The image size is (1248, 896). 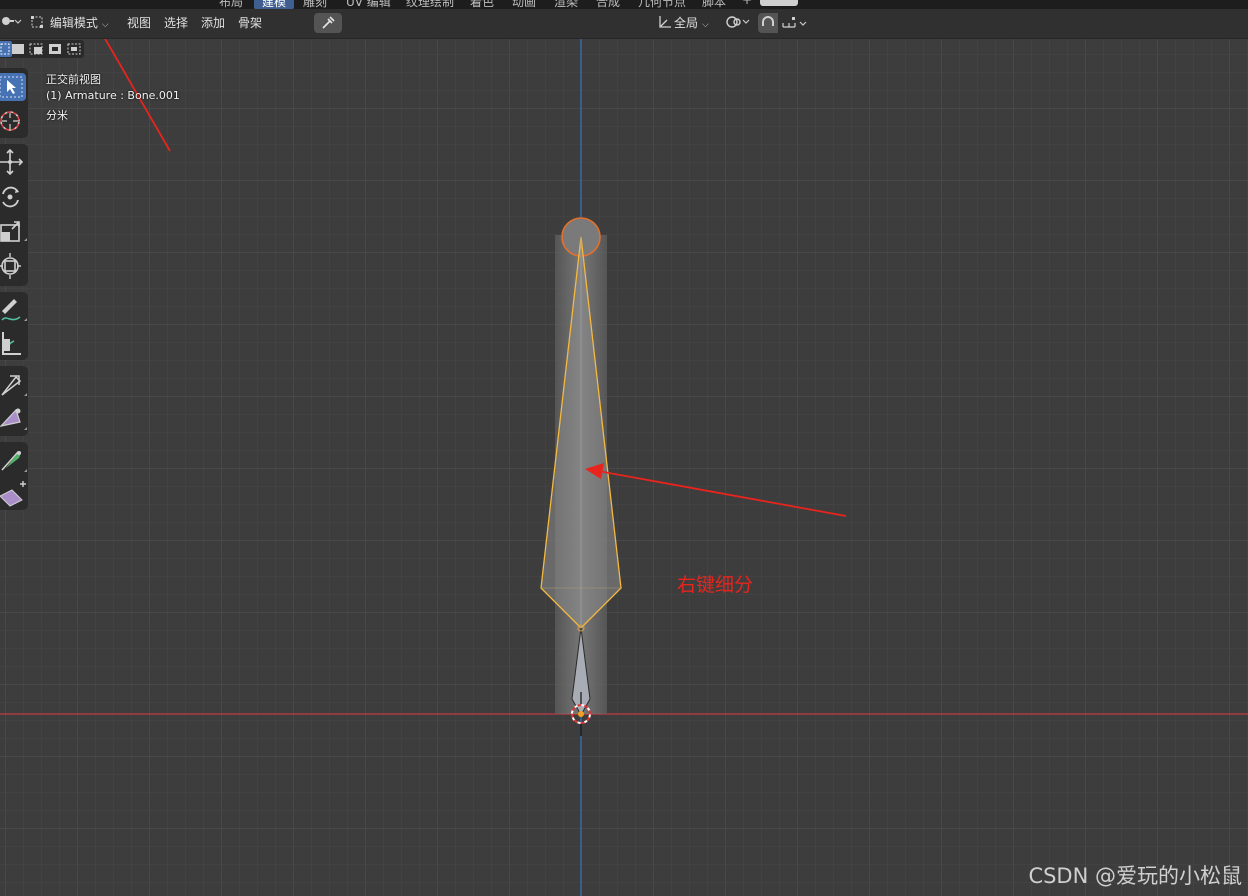 I want to click on roll-icon, so click(x=14, y=461).